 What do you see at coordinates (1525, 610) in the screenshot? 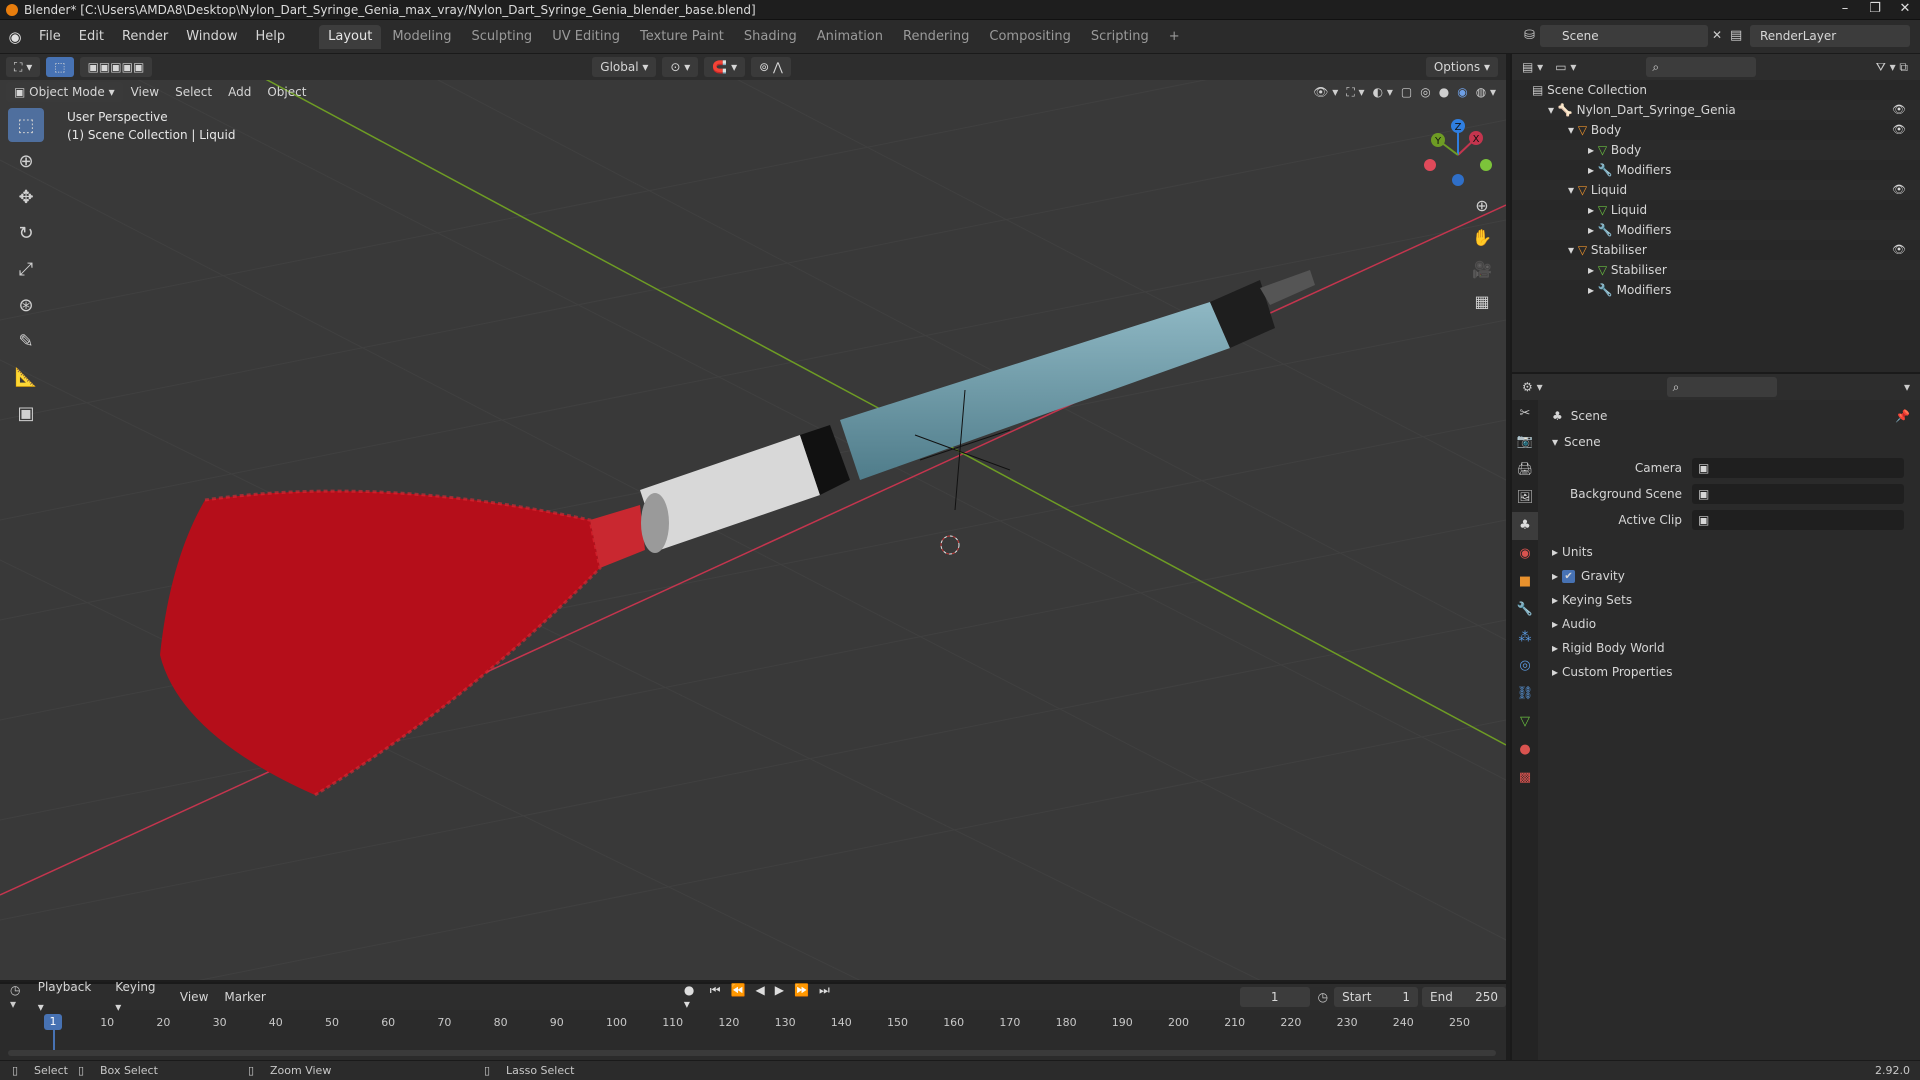
I see `modifier-tab-icon: 🔧` at bounding box center [1525, 610].